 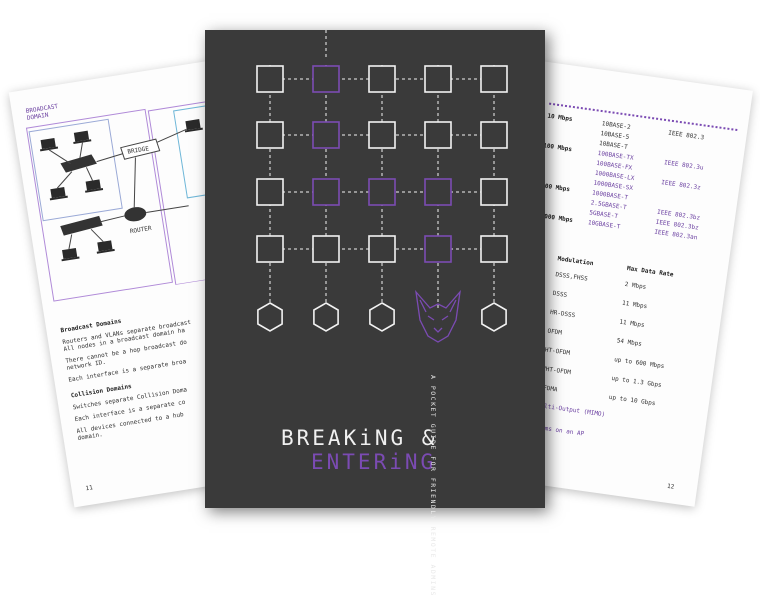 What do you see at coordinates (89, 488) in the screenshot?
I see `page-number: 11` at bounding box center [89, 488].